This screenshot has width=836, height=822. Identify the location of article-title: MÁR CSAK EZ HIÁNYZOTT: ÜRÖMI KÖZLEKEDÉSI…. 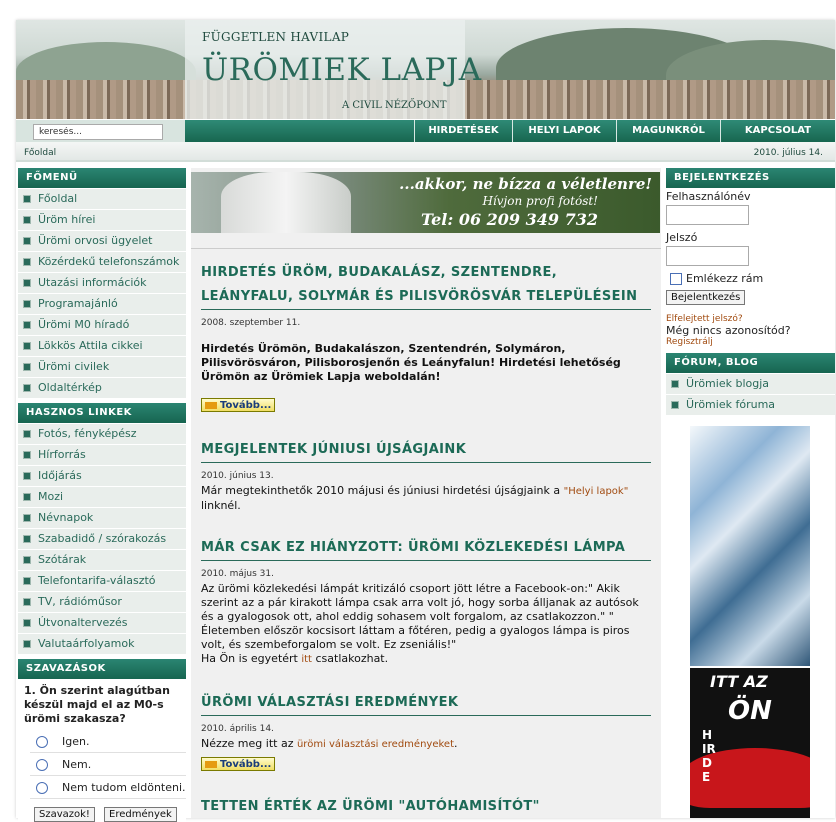
(426, 548).